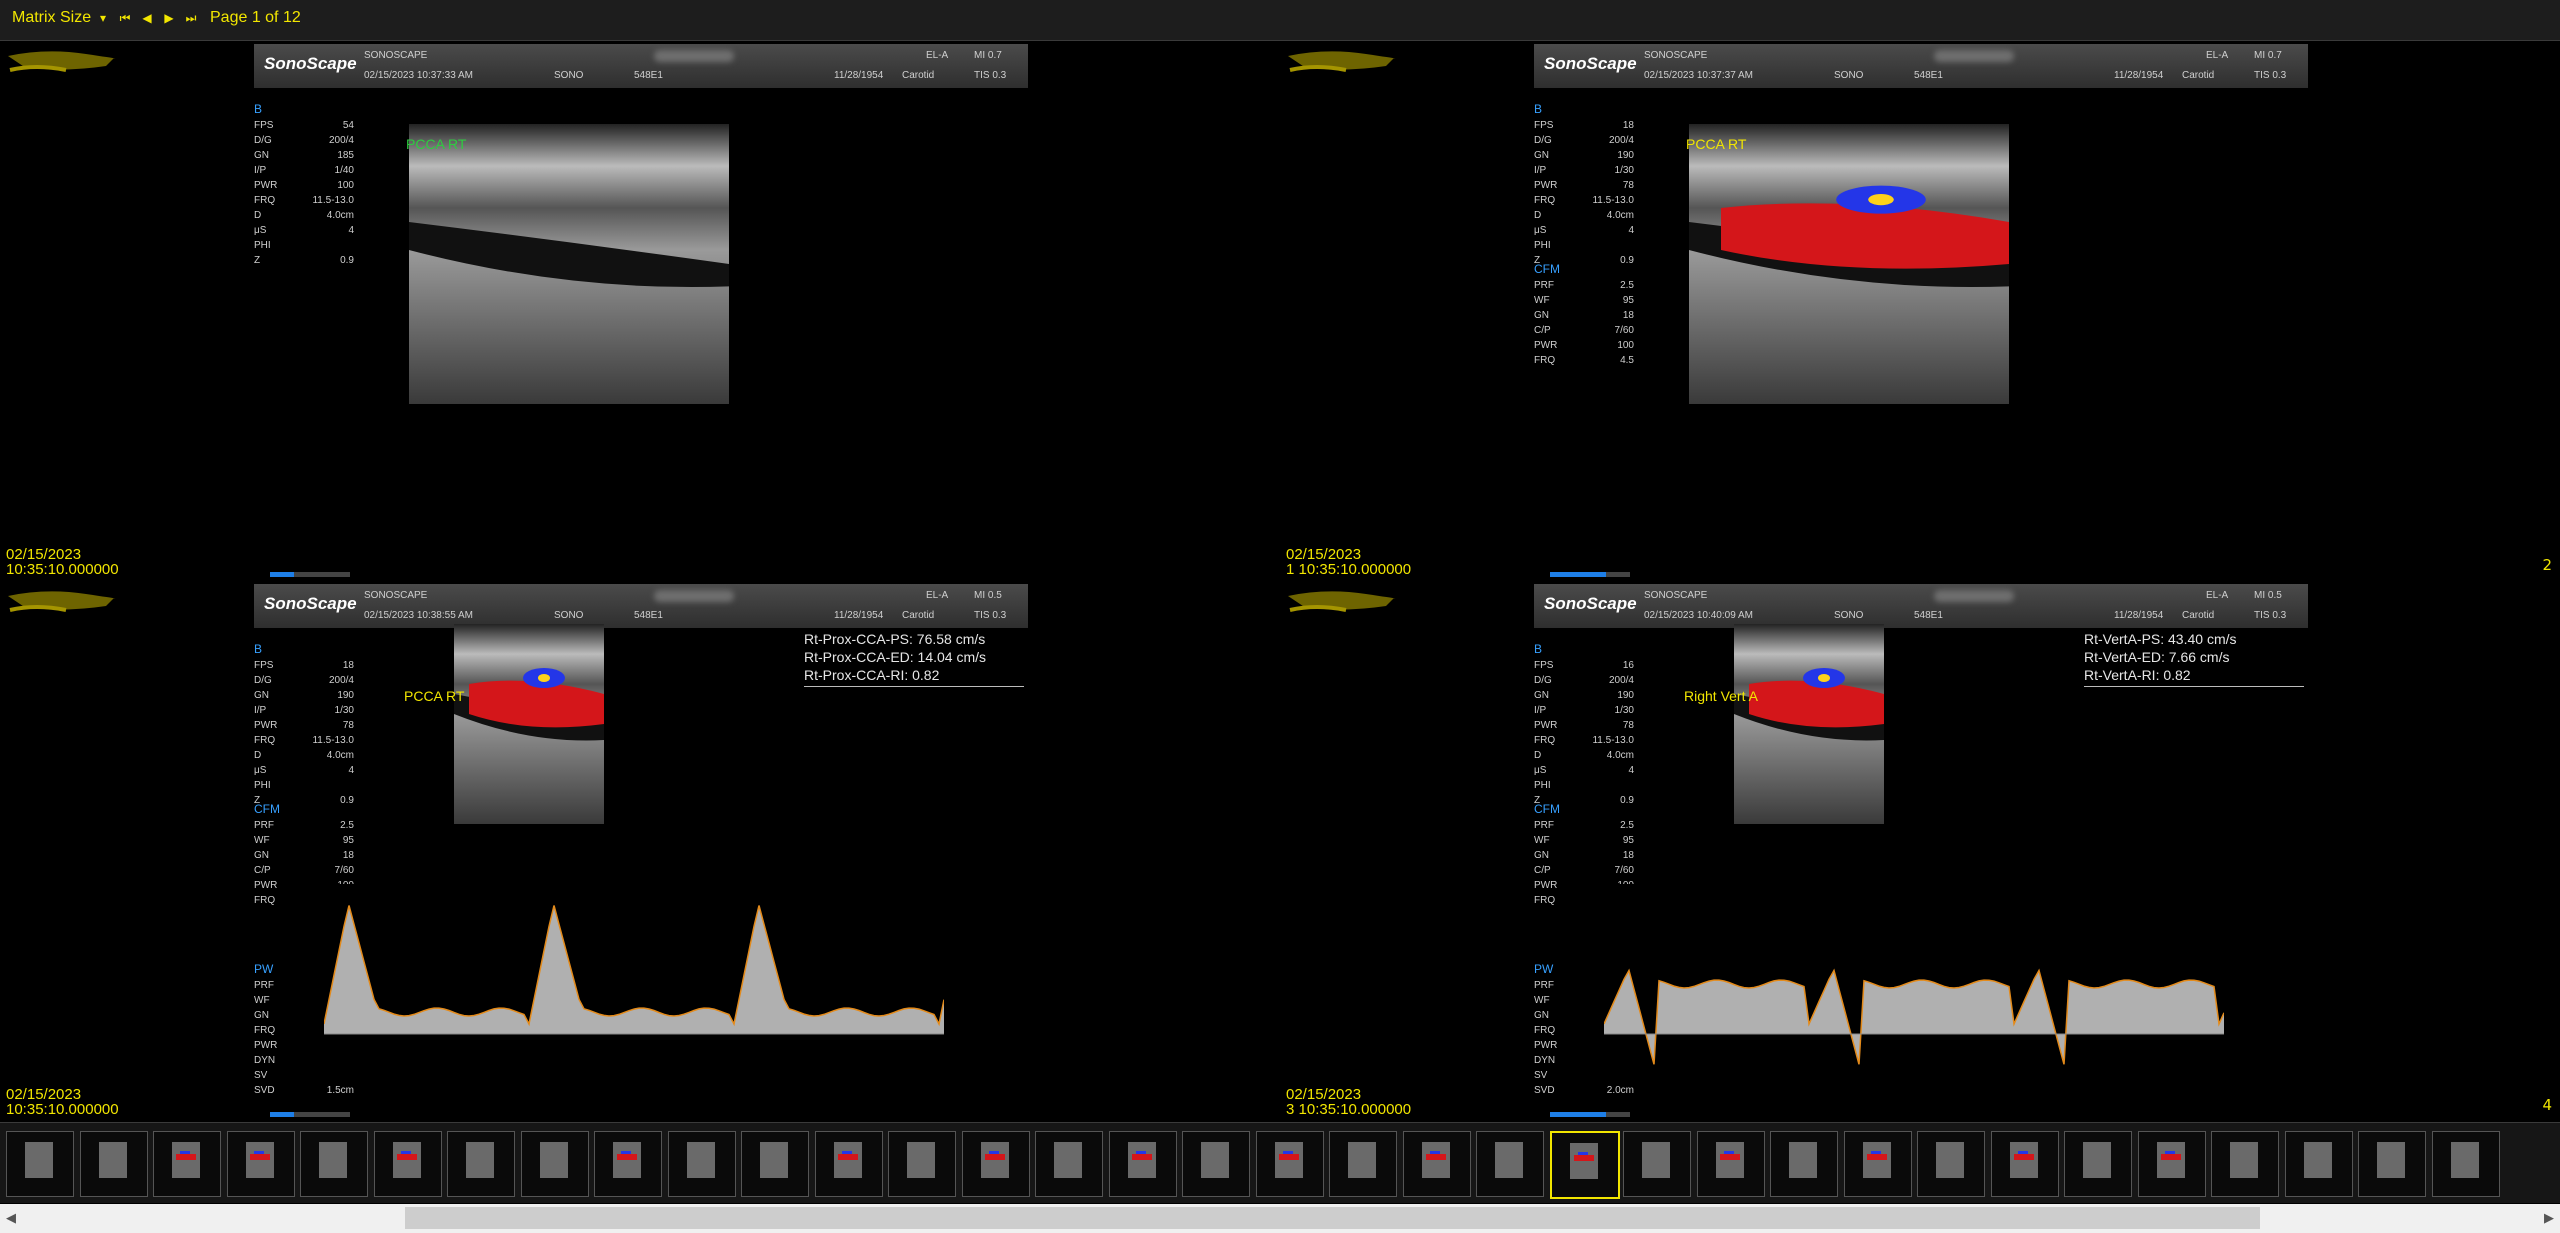  I want to click on thumbnail-strip, so click(1280, 1162).